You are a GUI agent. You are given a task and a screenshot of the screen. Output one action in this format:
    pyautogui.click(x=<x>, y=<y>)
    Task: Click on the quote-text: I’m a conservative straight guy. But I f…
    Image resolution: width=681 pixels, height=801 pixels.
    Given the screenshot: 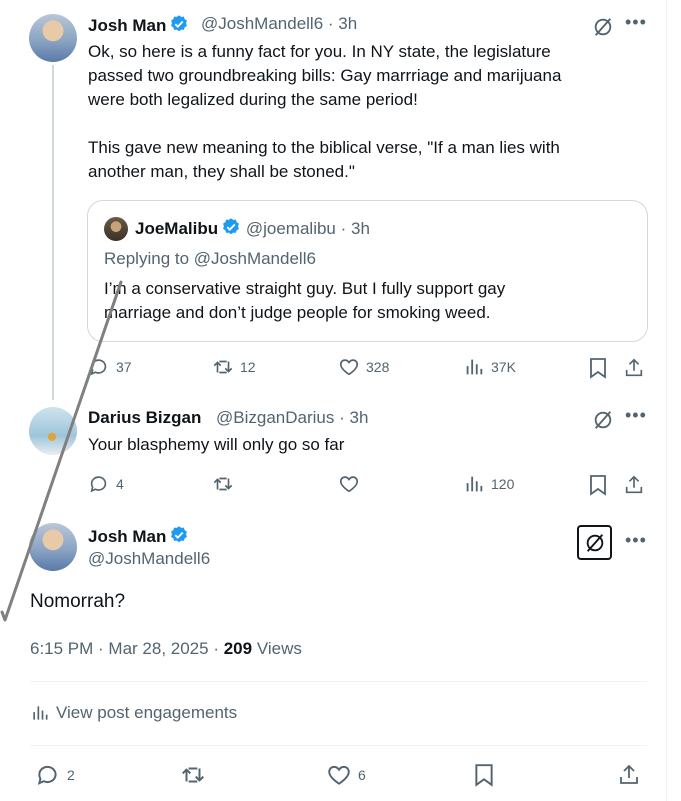 What is the action you would take?
    pyautogui.click(x=304, y=301)
    